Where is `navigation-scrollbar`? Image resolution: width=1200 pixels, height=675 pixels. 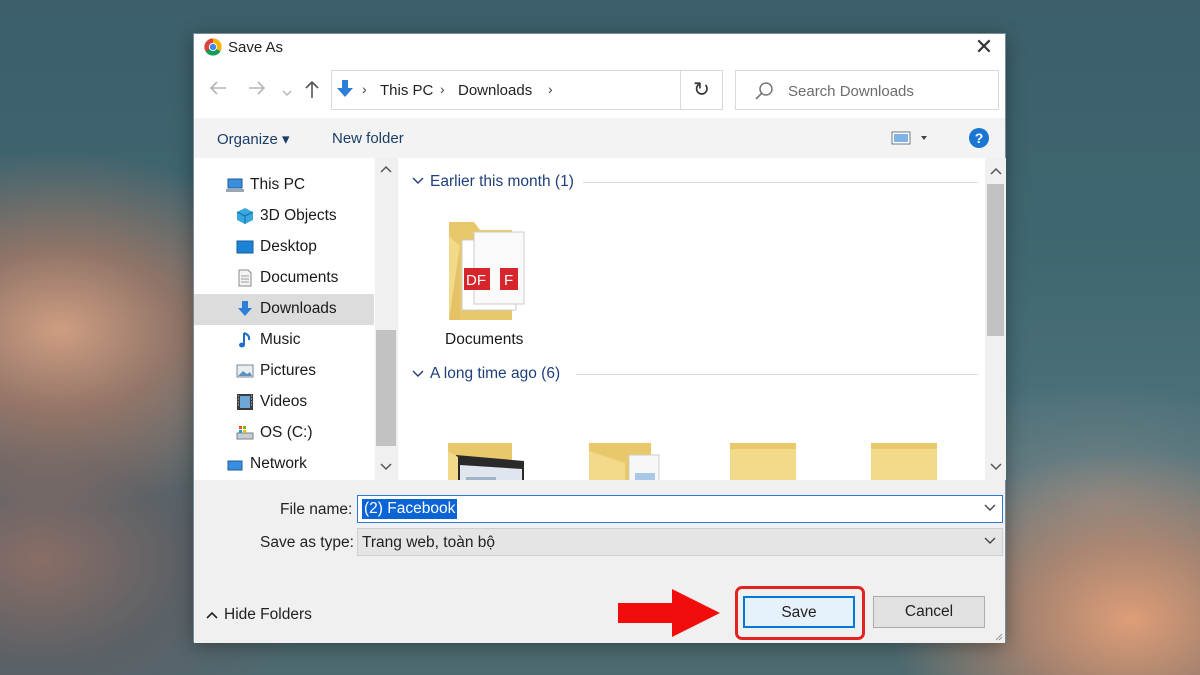 navigation-scrollbar is located at coordinates (386, 319).